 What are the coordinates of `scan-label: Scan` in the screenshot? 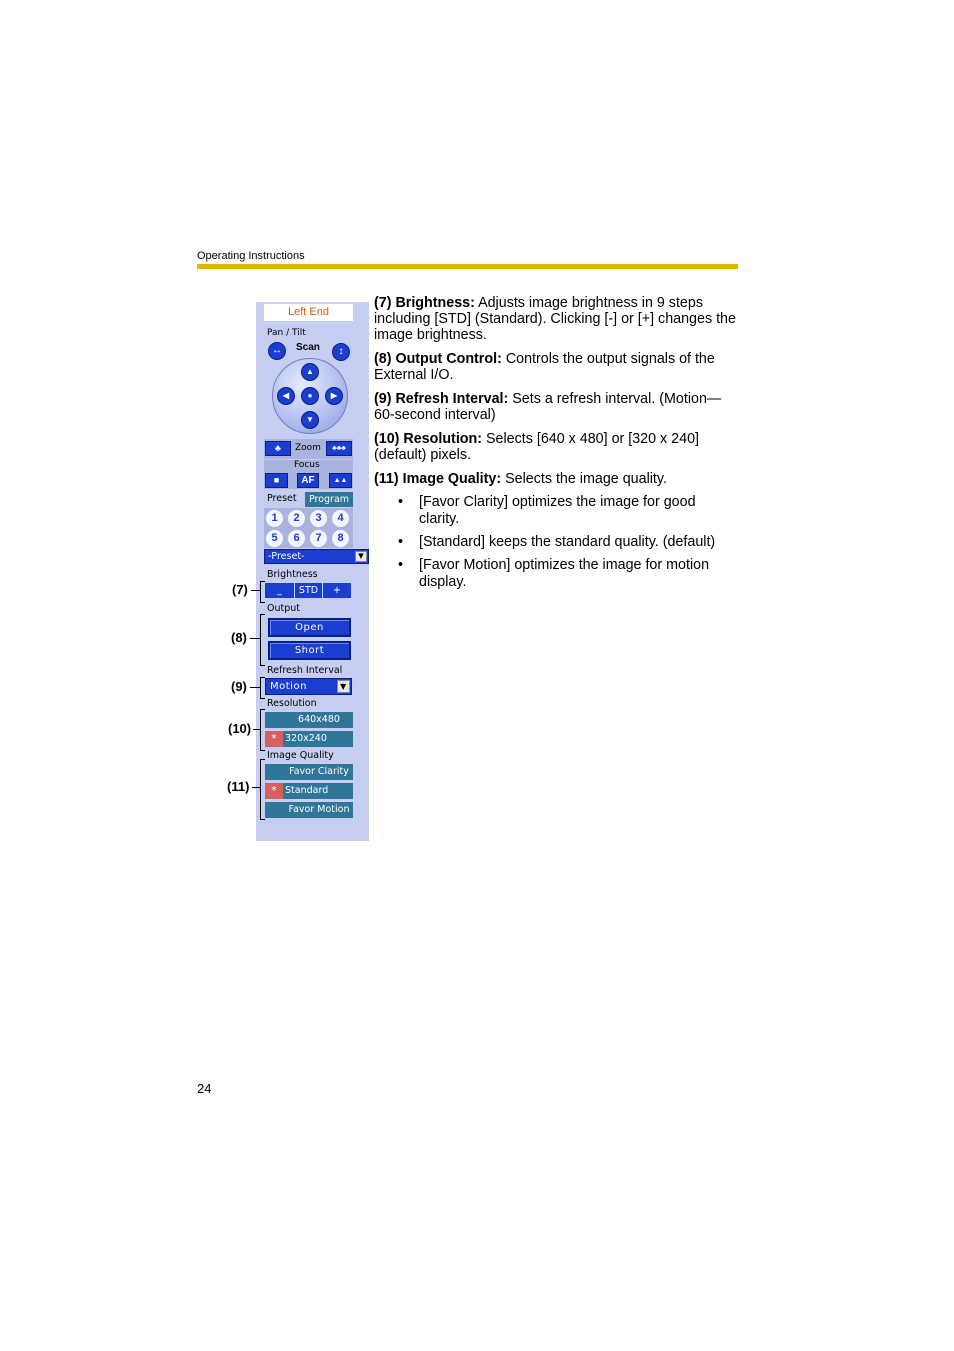 It's located at (308, 347).